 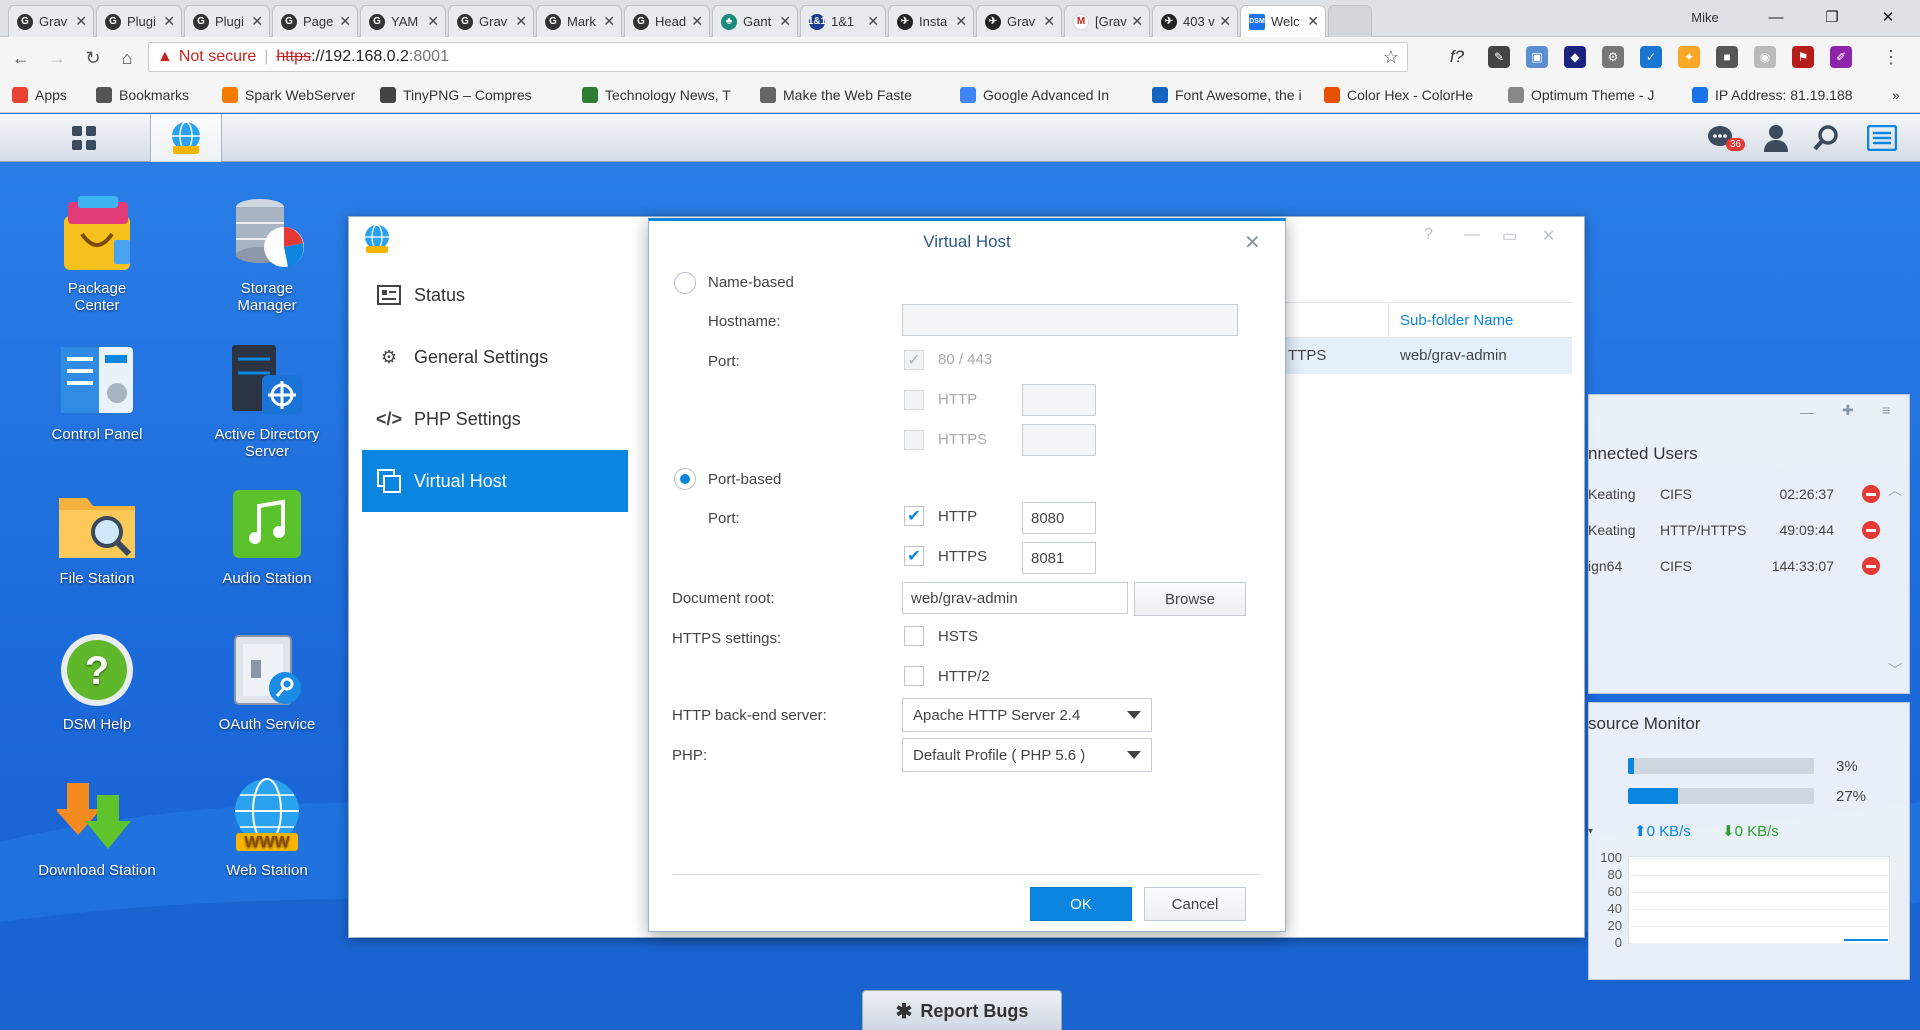 What do you see at coordinates (685, 283) in the screenshot?
I see `name-based-radio` at bounding box center [685, 283].